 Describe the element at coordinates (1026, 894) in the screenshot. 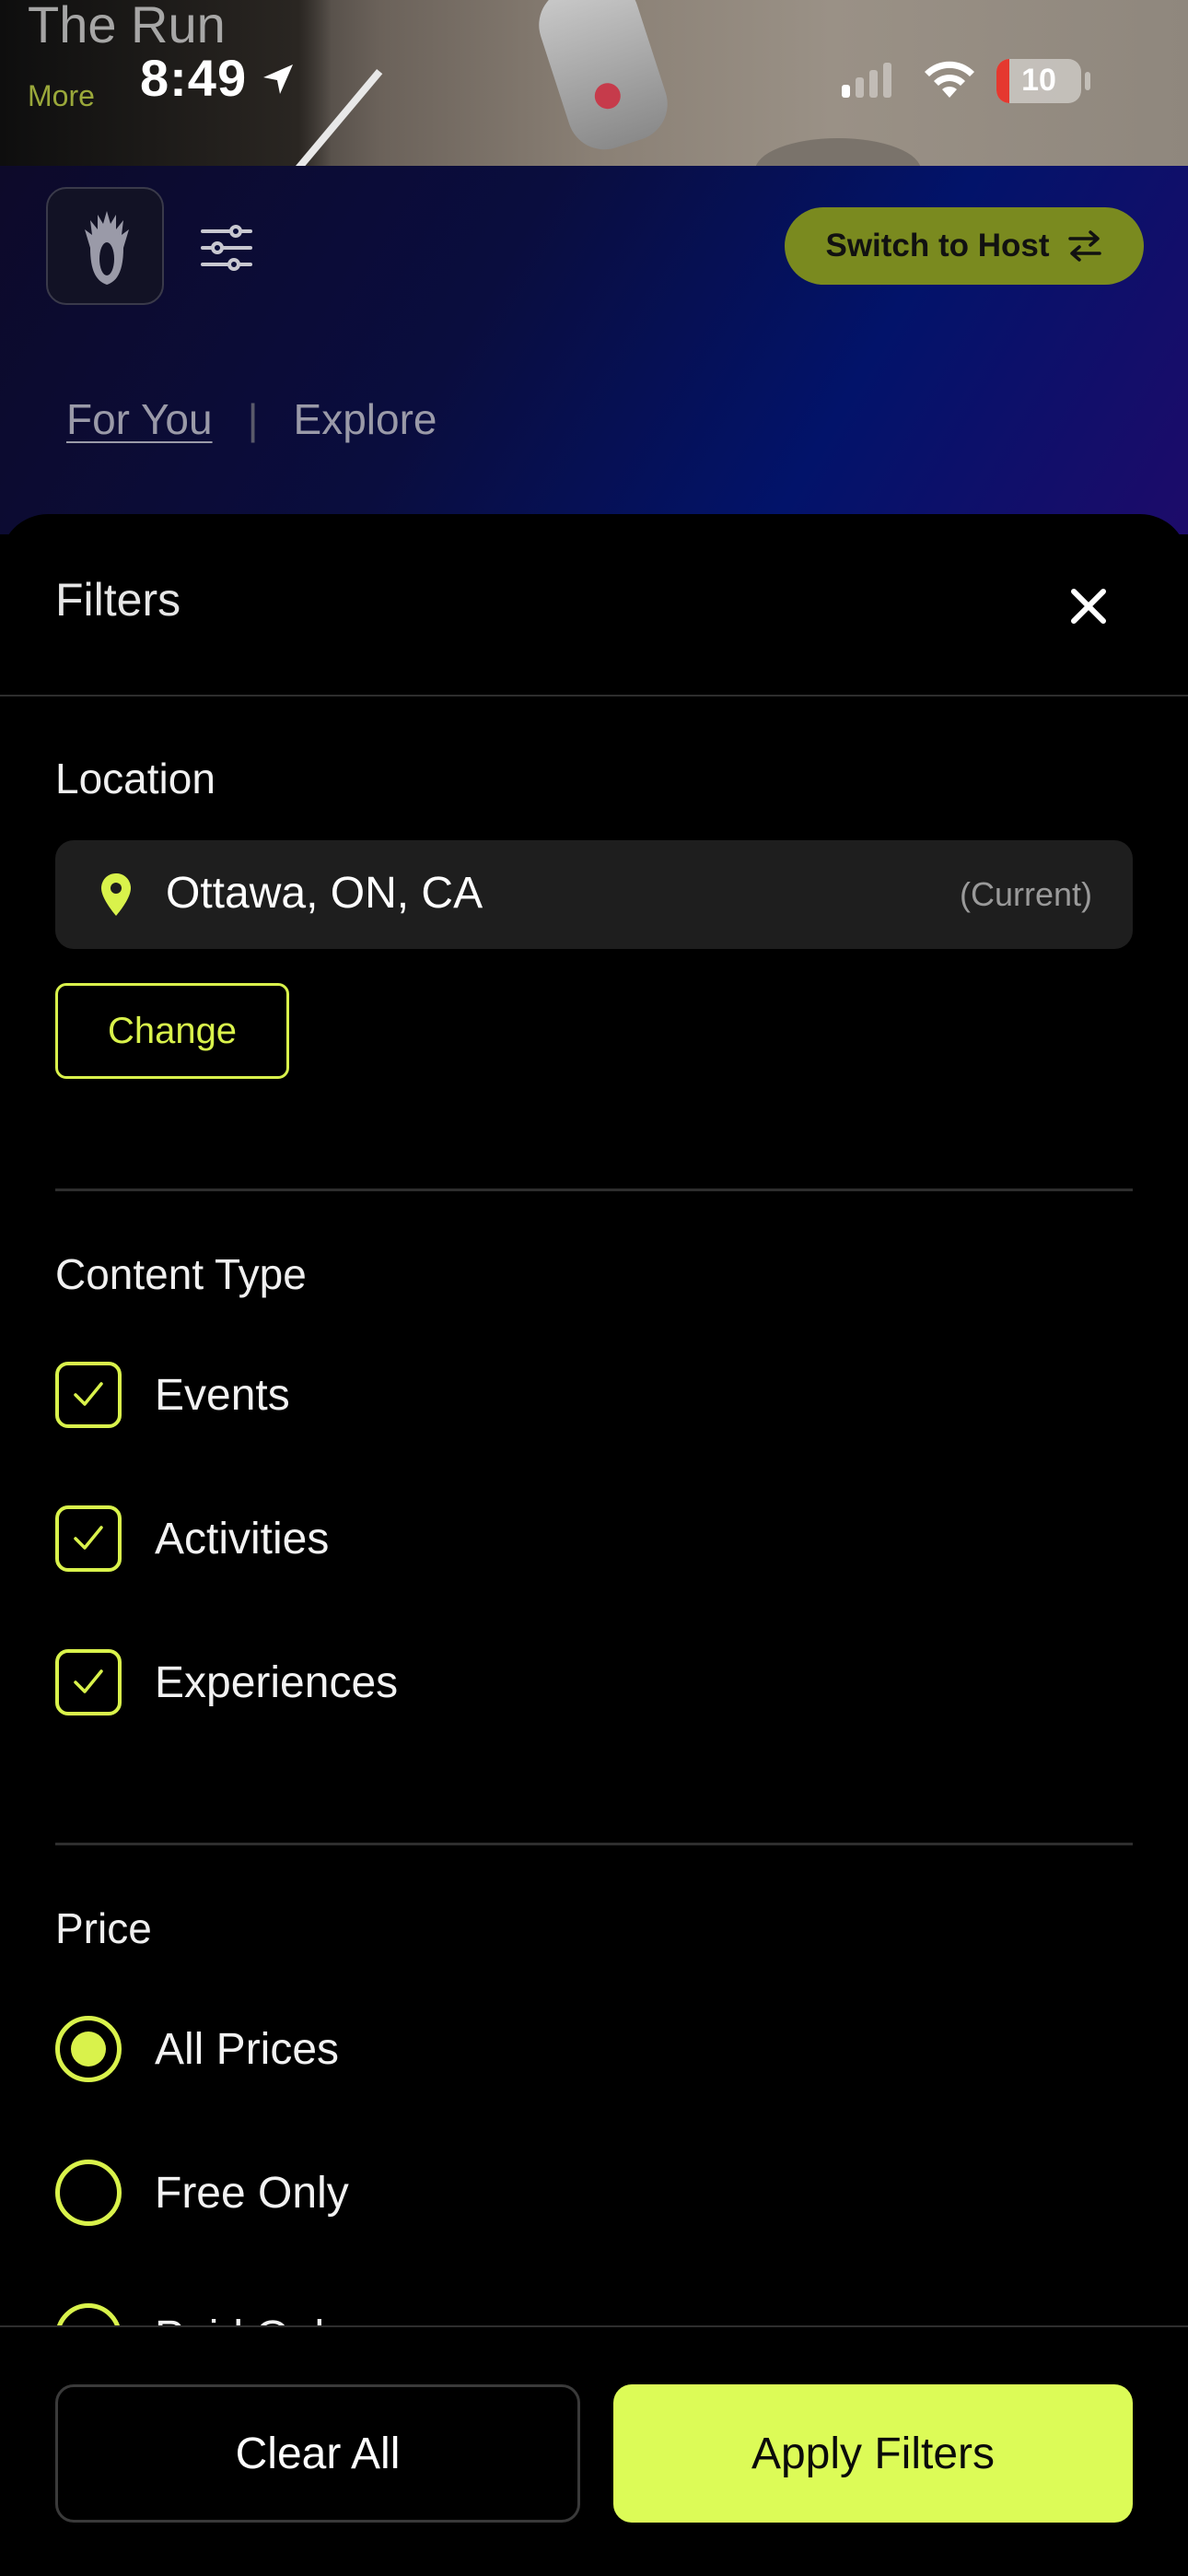

I see `location-current-badge: (Current)` at that location.